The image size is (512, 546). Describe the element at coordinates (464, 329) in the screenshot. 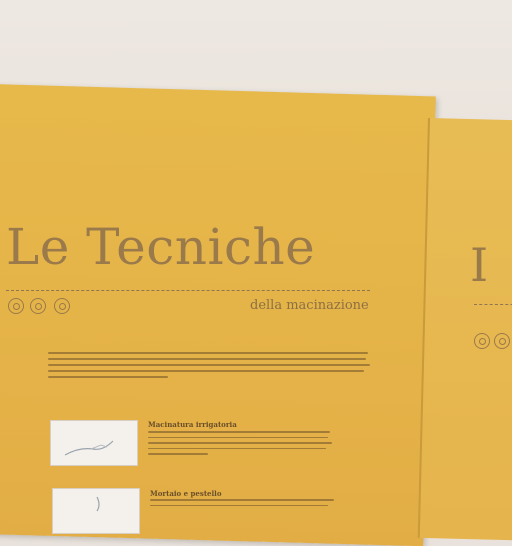

I see `adjacent-exhibit-panel` at that location.